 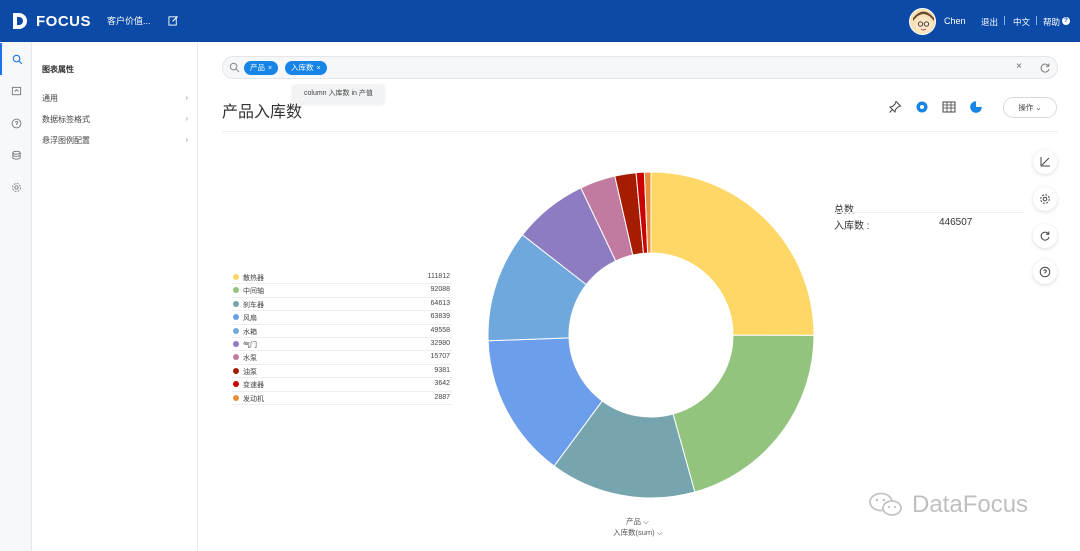 What do you see at coordinates (16, 155) in the screenshot?
I see `rail-database` at bounding box center [16, 155].